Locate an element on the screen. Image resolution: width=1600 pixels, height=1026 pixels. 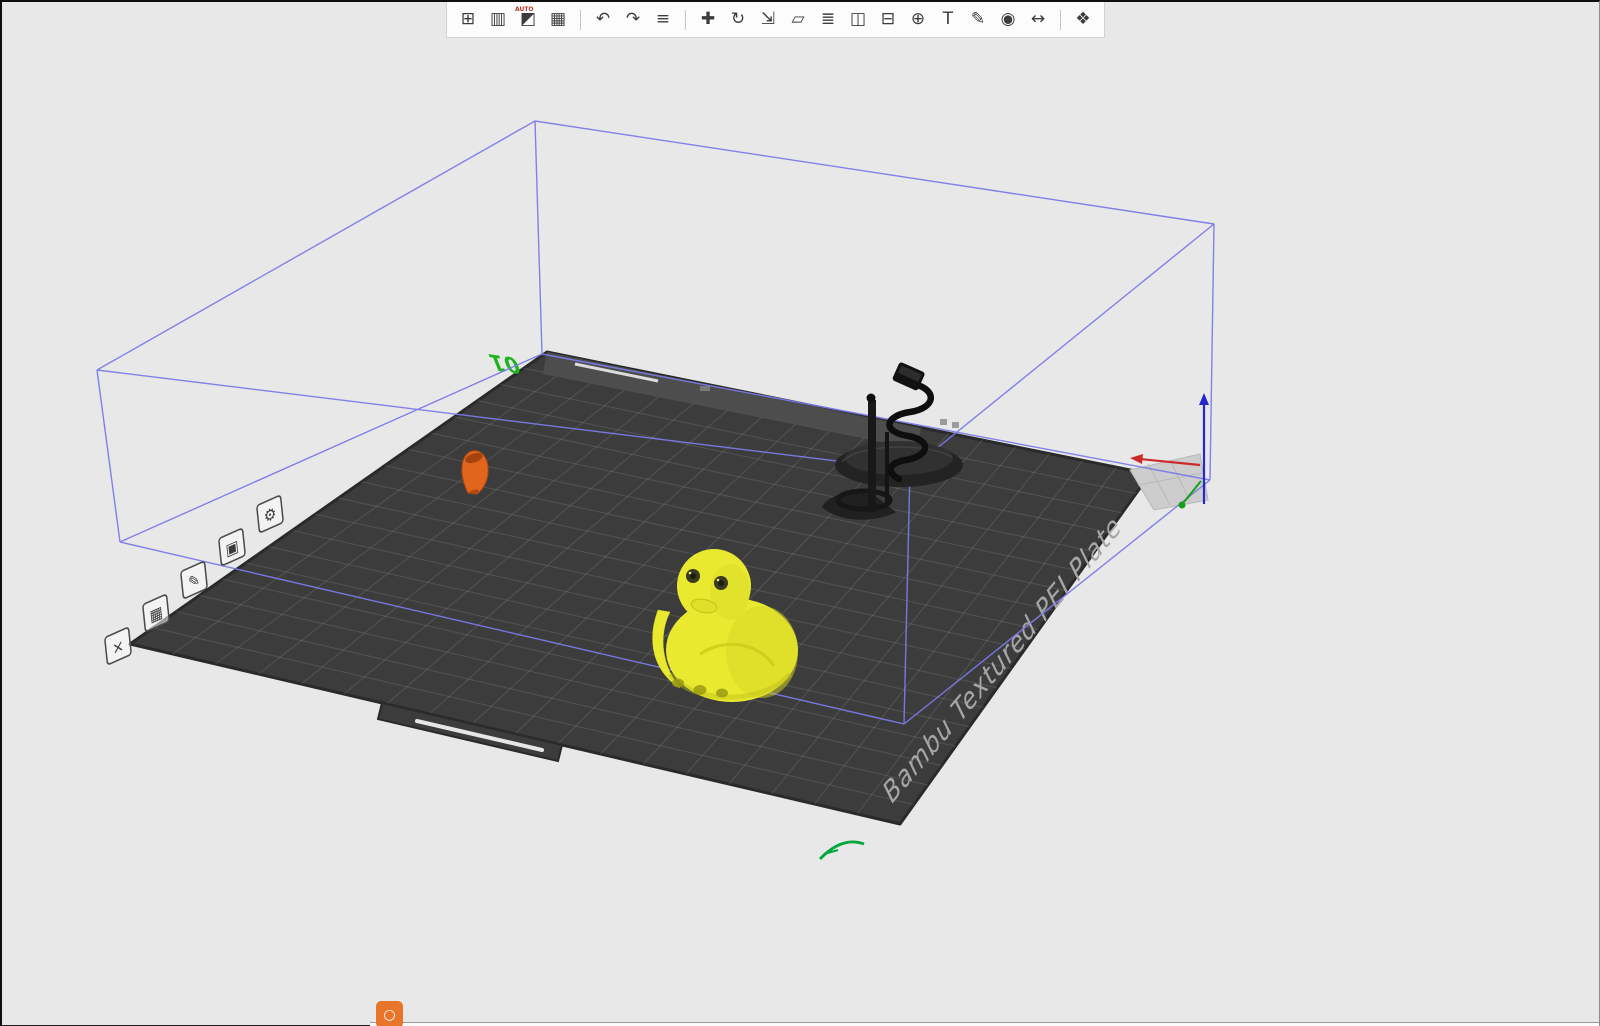
toolbar-auto-orient-button: ◩ AUTO is located at coordinates (528, 20).